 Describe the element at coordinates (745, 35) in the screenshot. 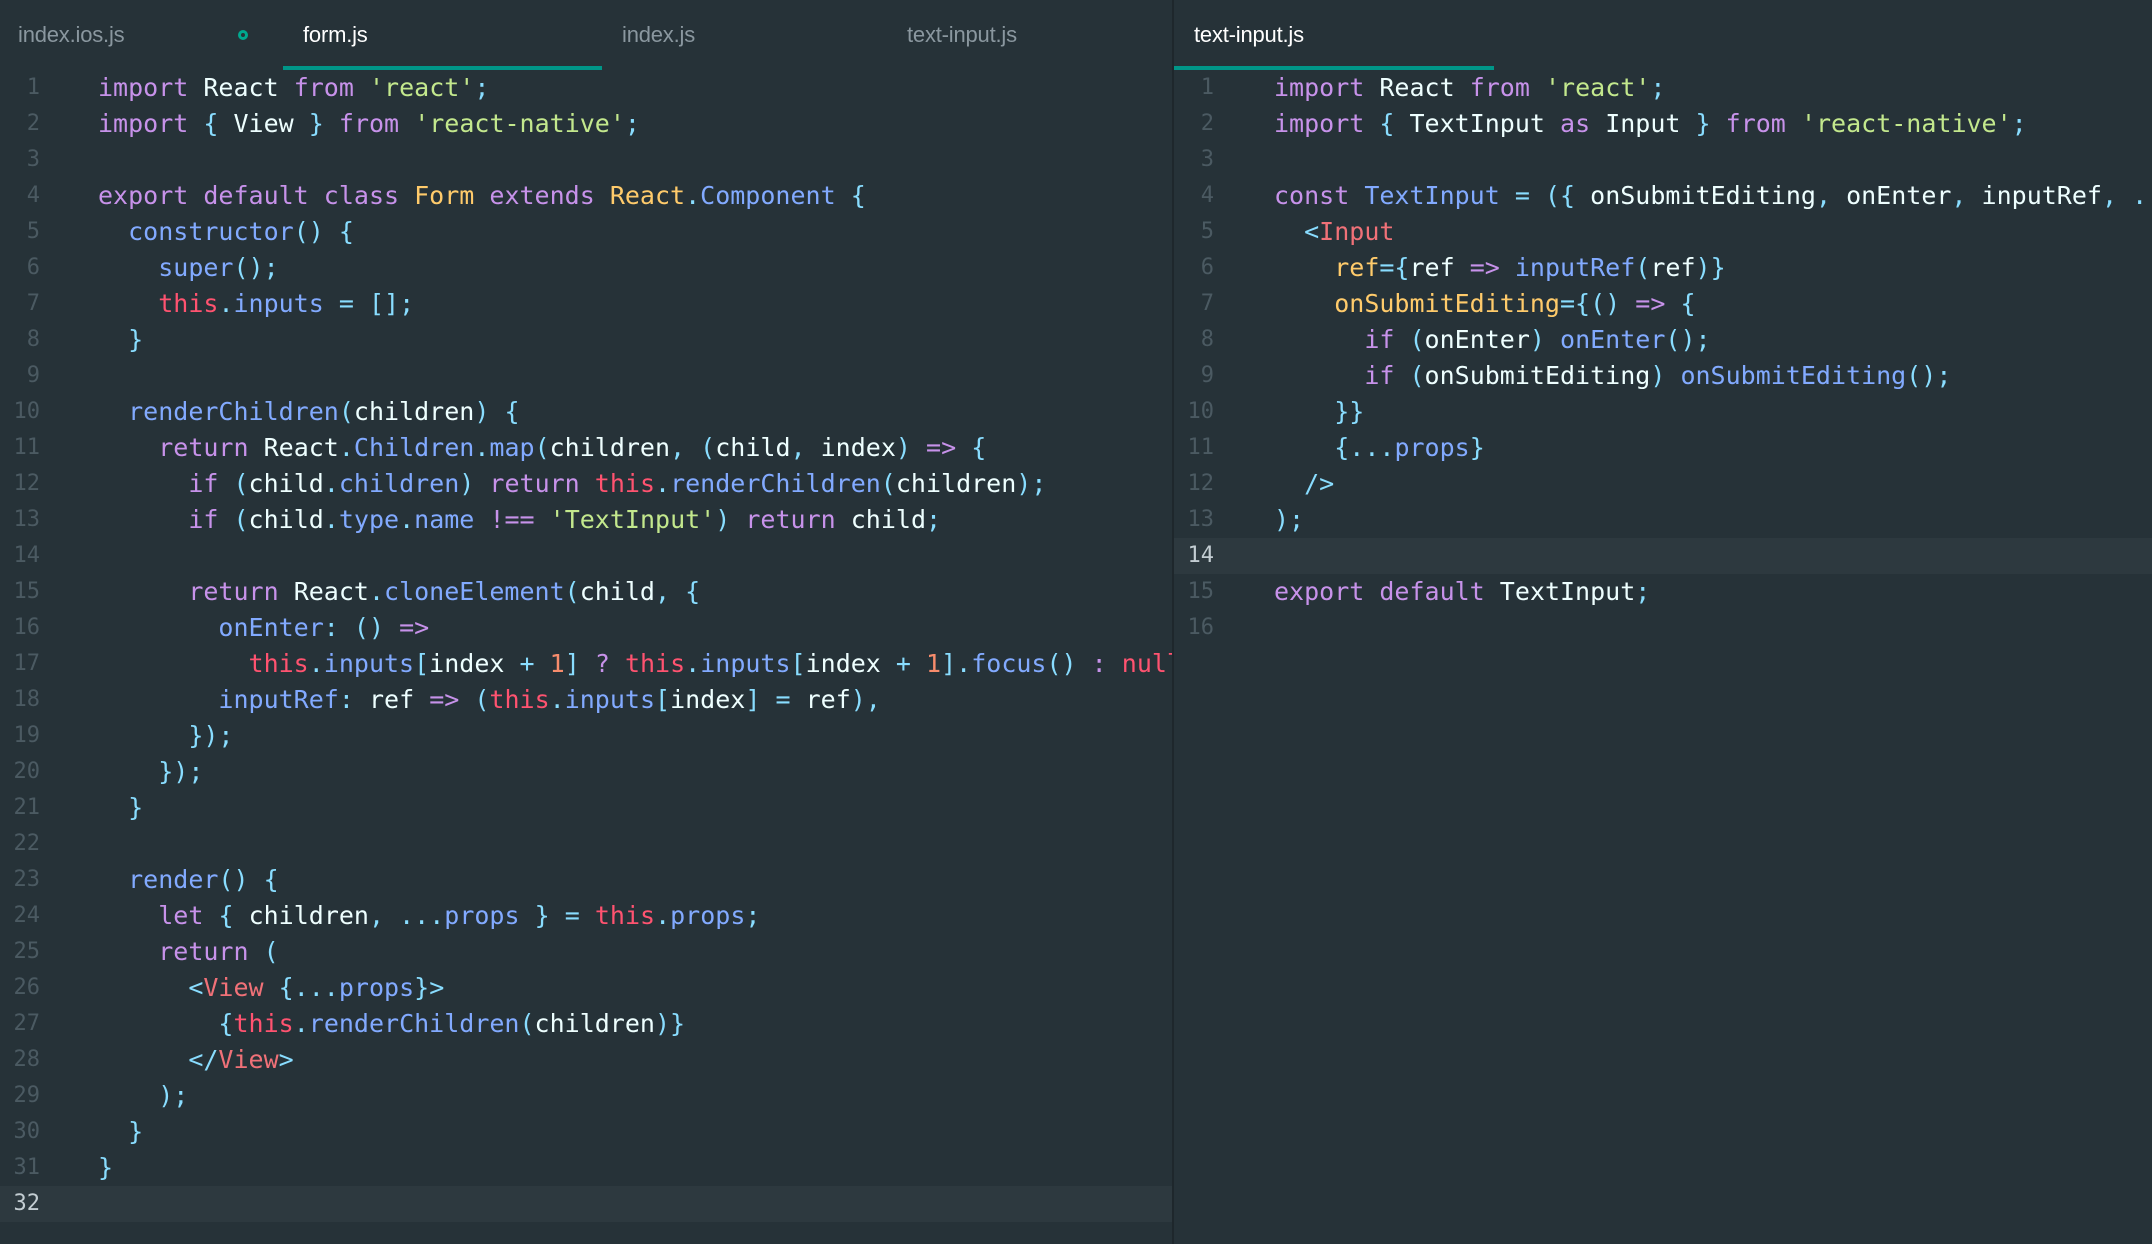

I see `tab-index-js: index.js` at that location.